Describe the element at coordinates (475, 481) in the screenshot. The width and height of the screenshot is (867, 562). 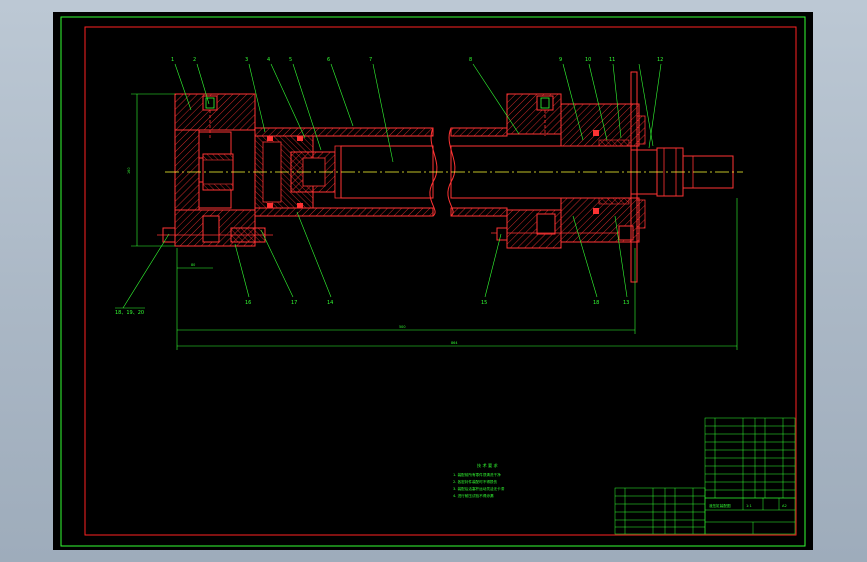
I see `note-line-2: 2. 各密封件装配时不得损伤` at that location.